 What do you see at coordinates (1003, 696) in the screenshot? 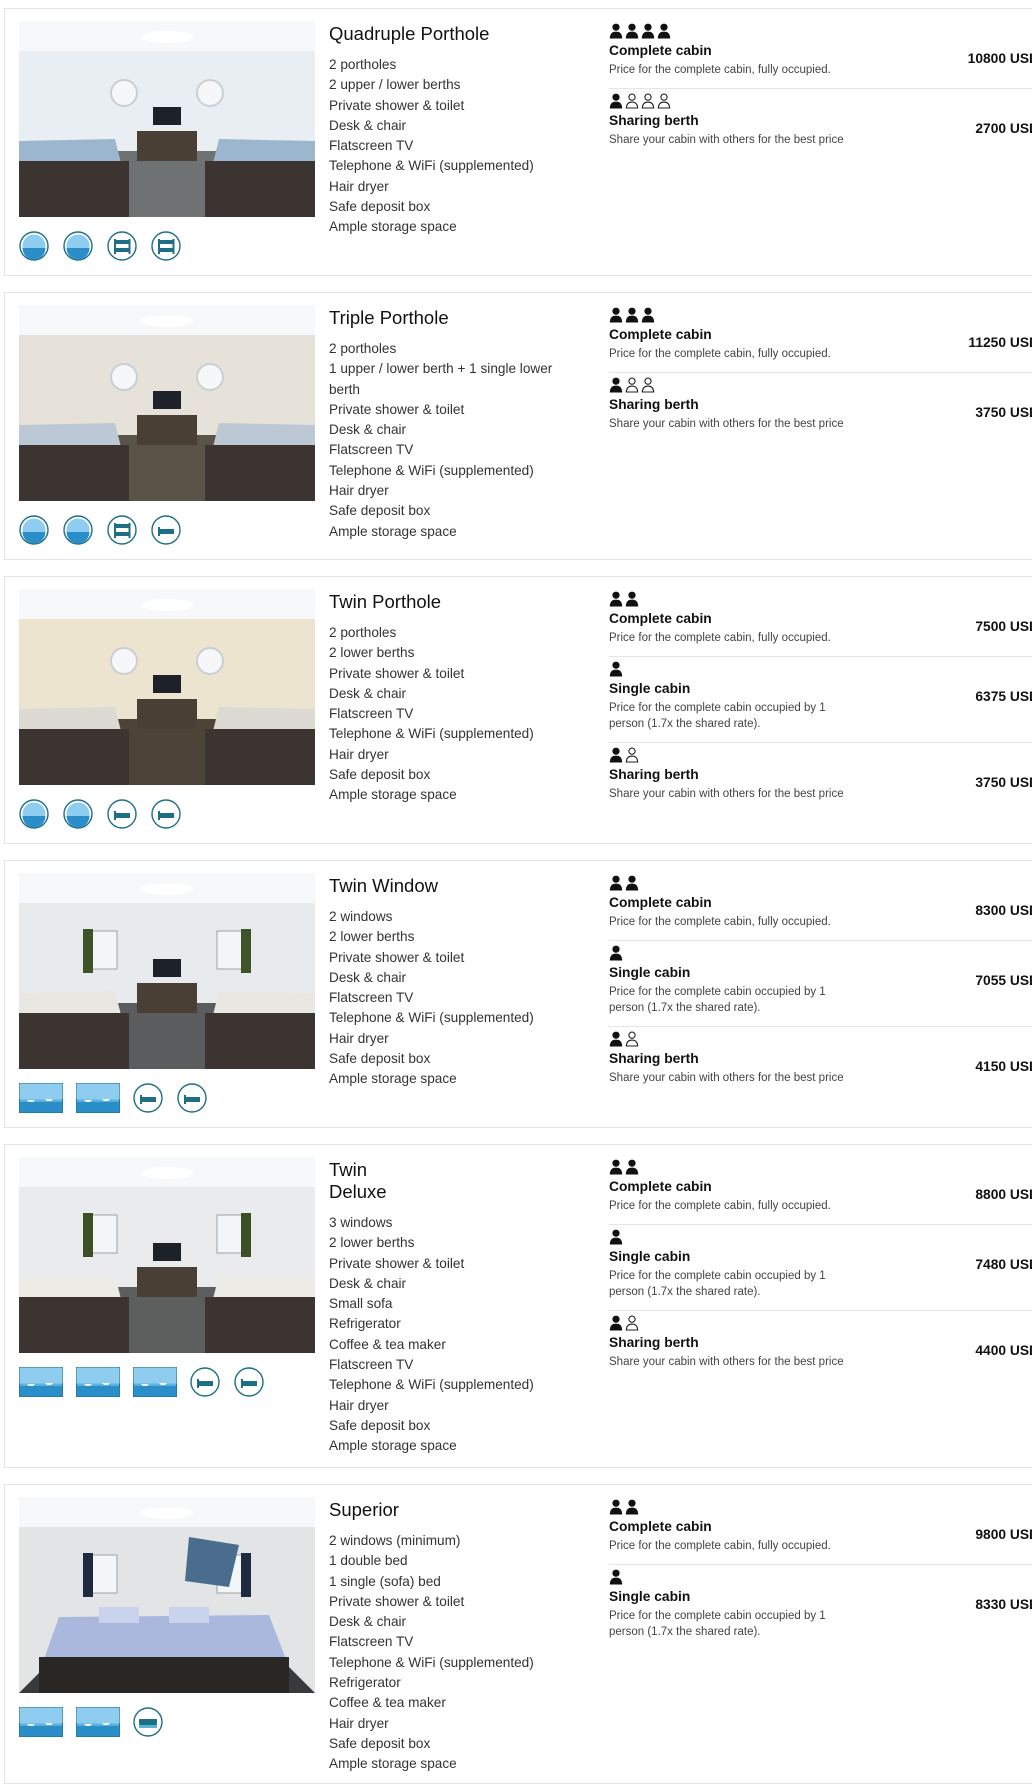
I see `option-price: 6375 USD` at bounding box center [1003, 696].